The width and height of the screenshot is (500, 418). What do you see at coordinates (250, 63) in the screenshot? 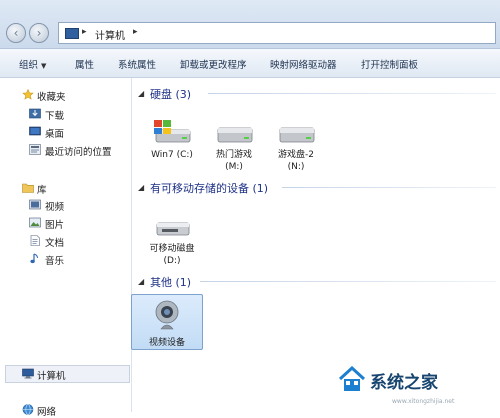
I see `command-bar: 组织 ▼ 属性 系统属性 卸载或更改程序 映射网络驱动器 打开控制面板` at bounding box center [250, 63].